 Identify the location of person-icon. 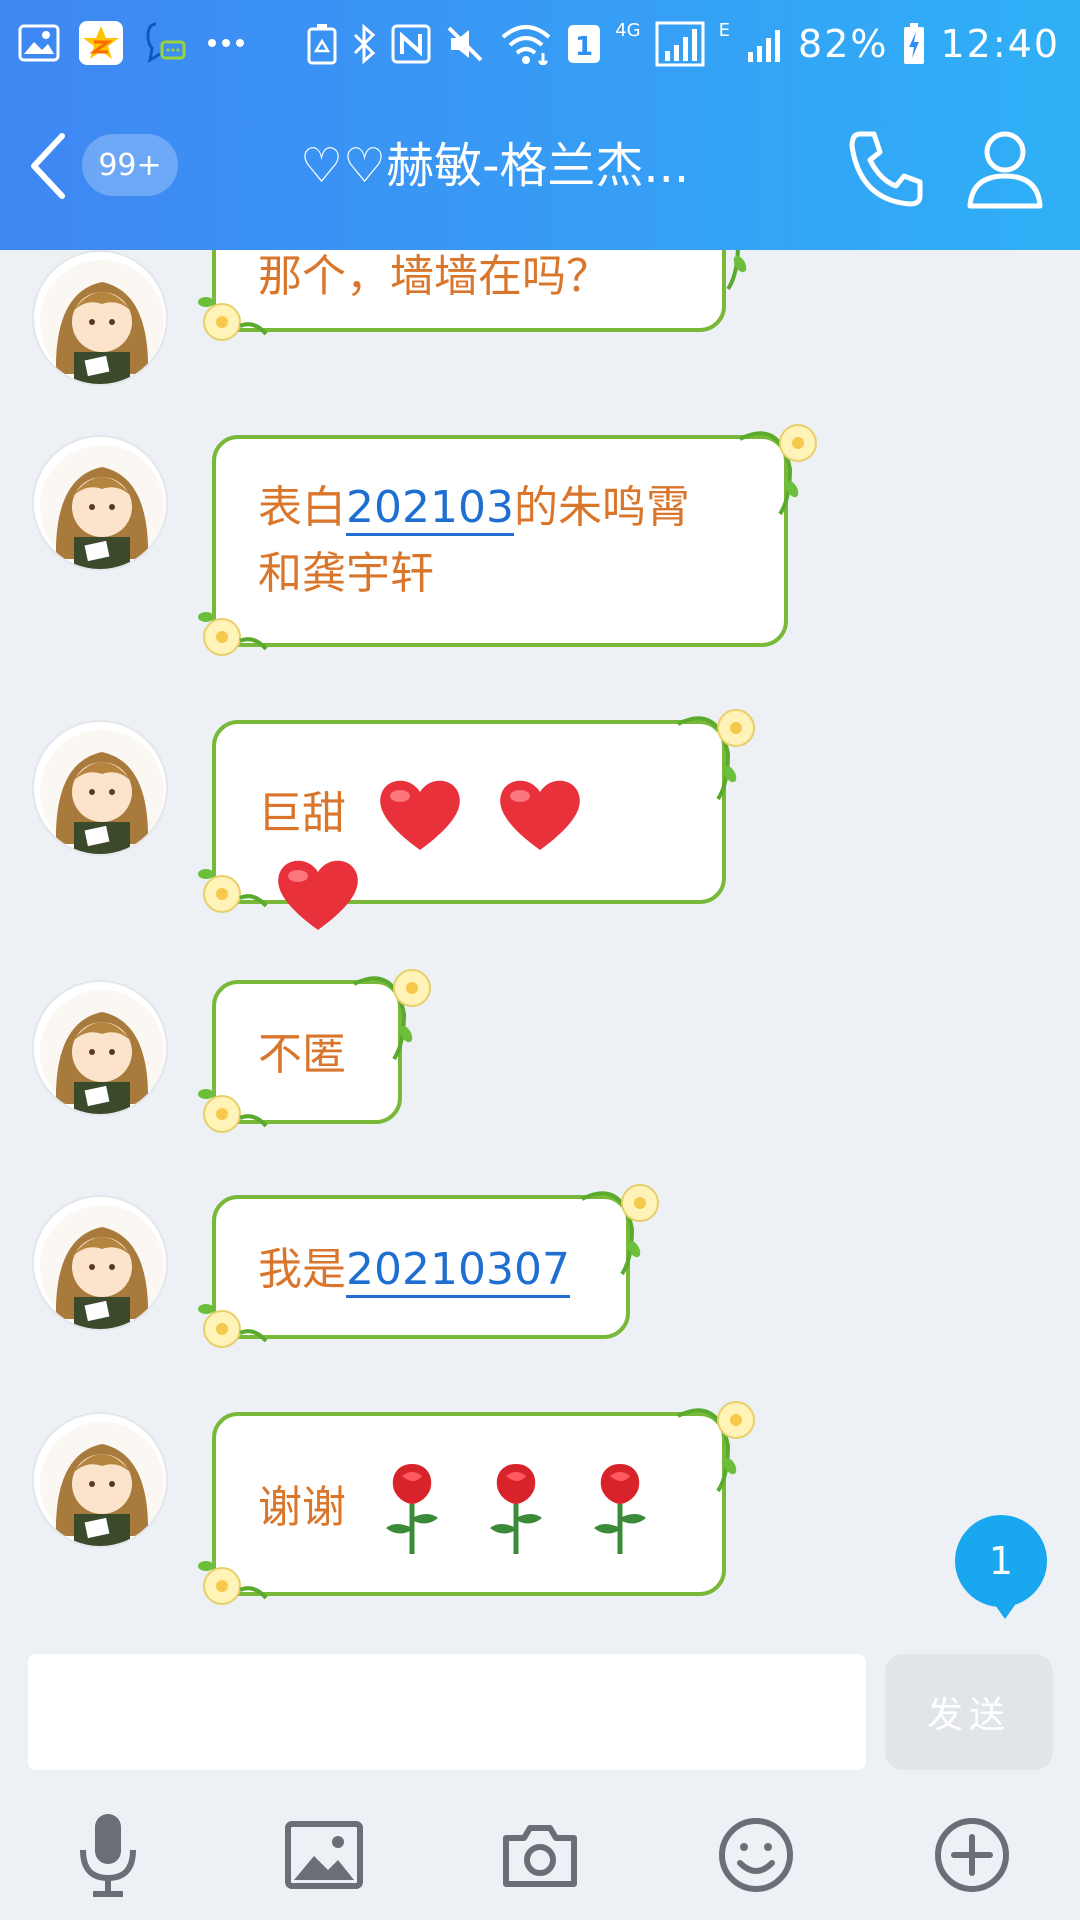
(1005, 170).